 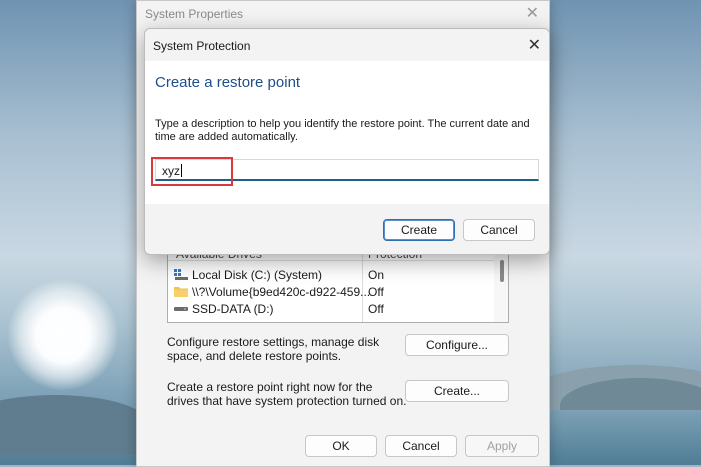 I want to click on drive-protection: On, so click(x=376, y=275).